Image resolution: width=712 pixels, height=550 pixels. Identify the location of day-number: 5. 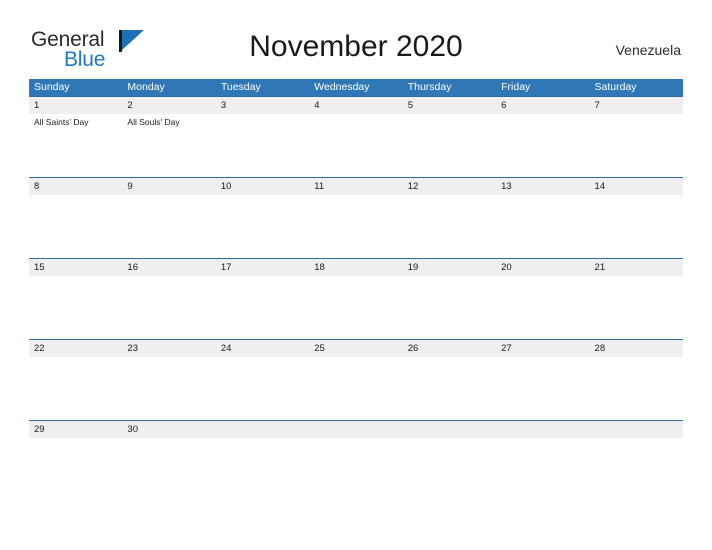
(410, 105).